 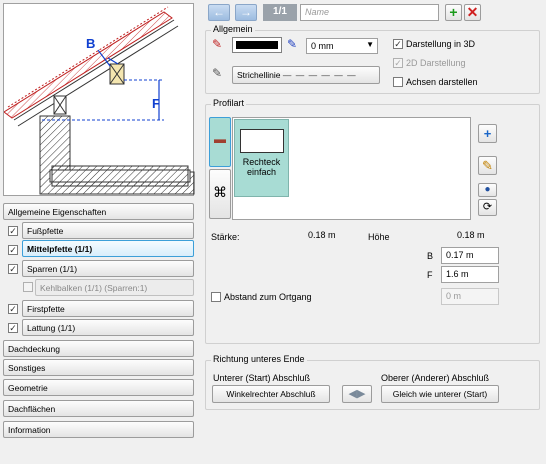 I want to click on profile-category-beam: ▬, so click(x=220, y=142).